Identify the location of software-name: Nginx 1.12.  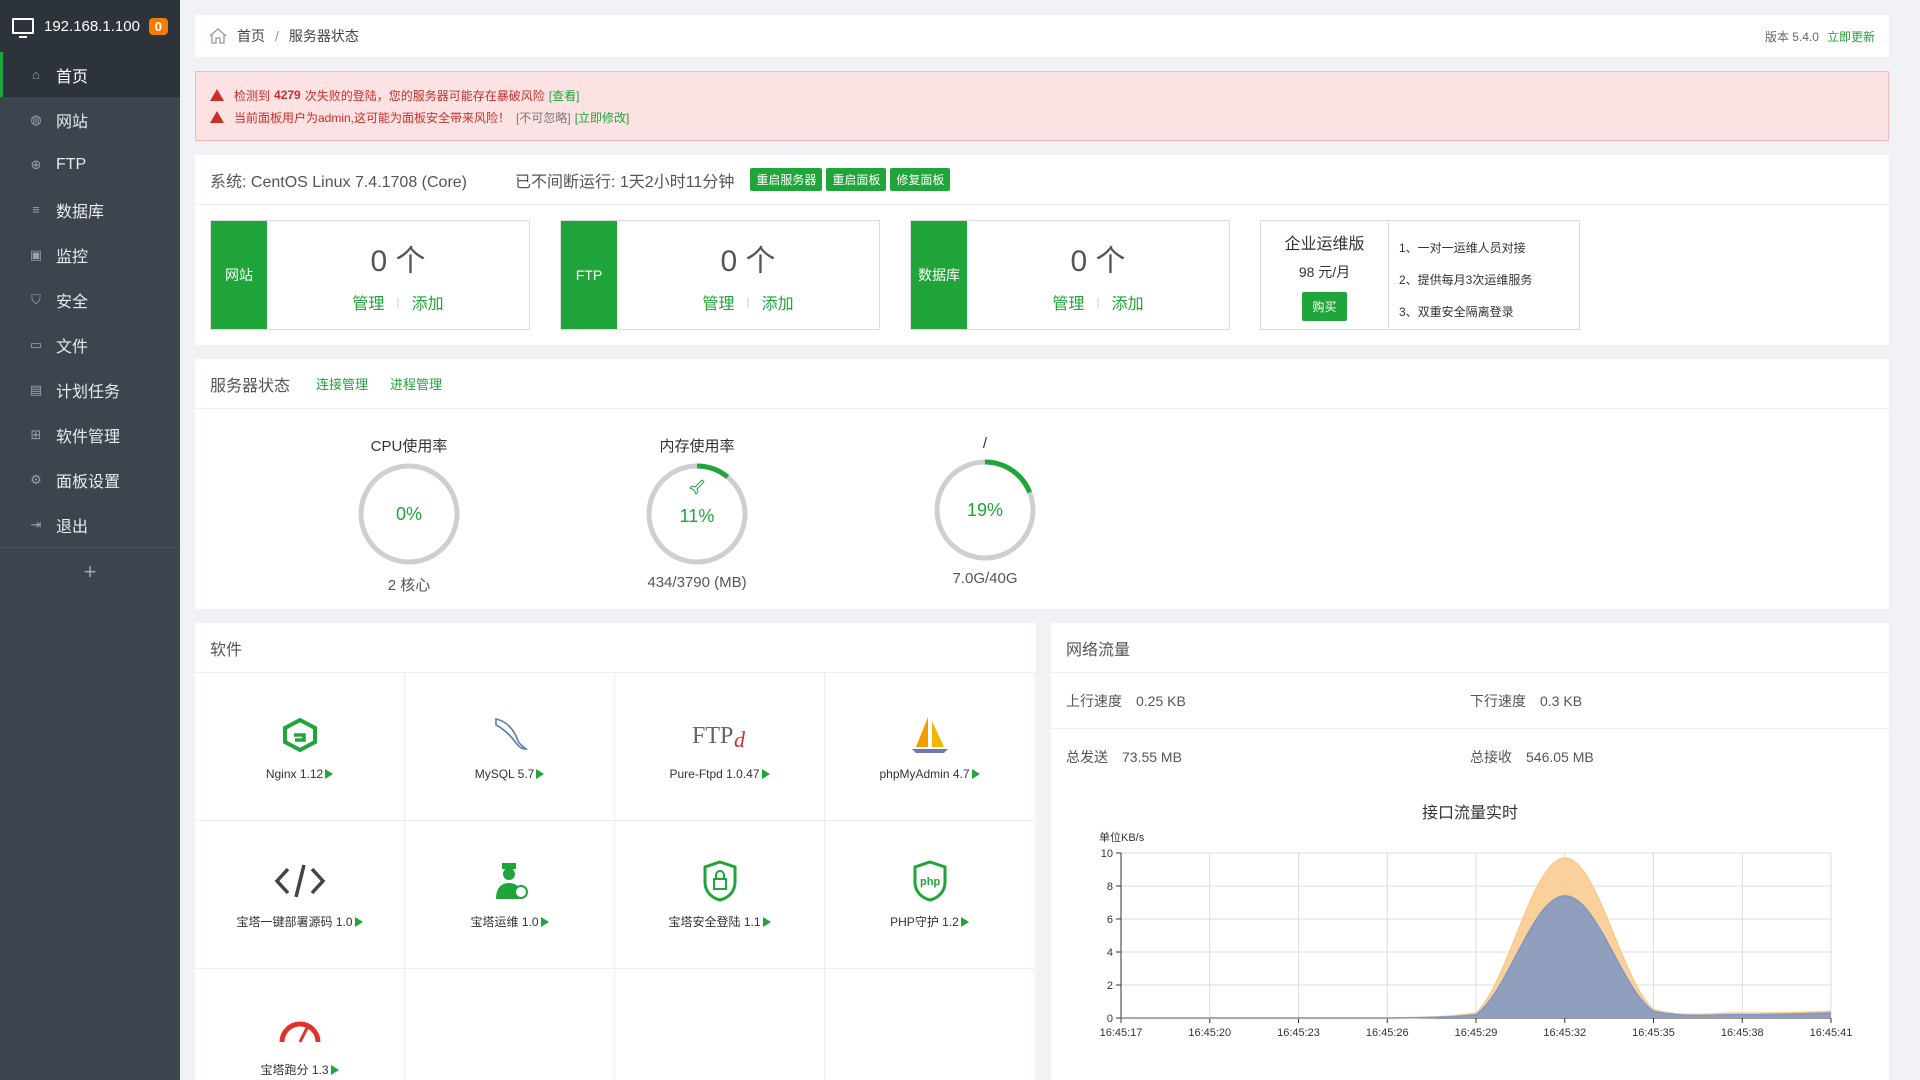
(299, 773).